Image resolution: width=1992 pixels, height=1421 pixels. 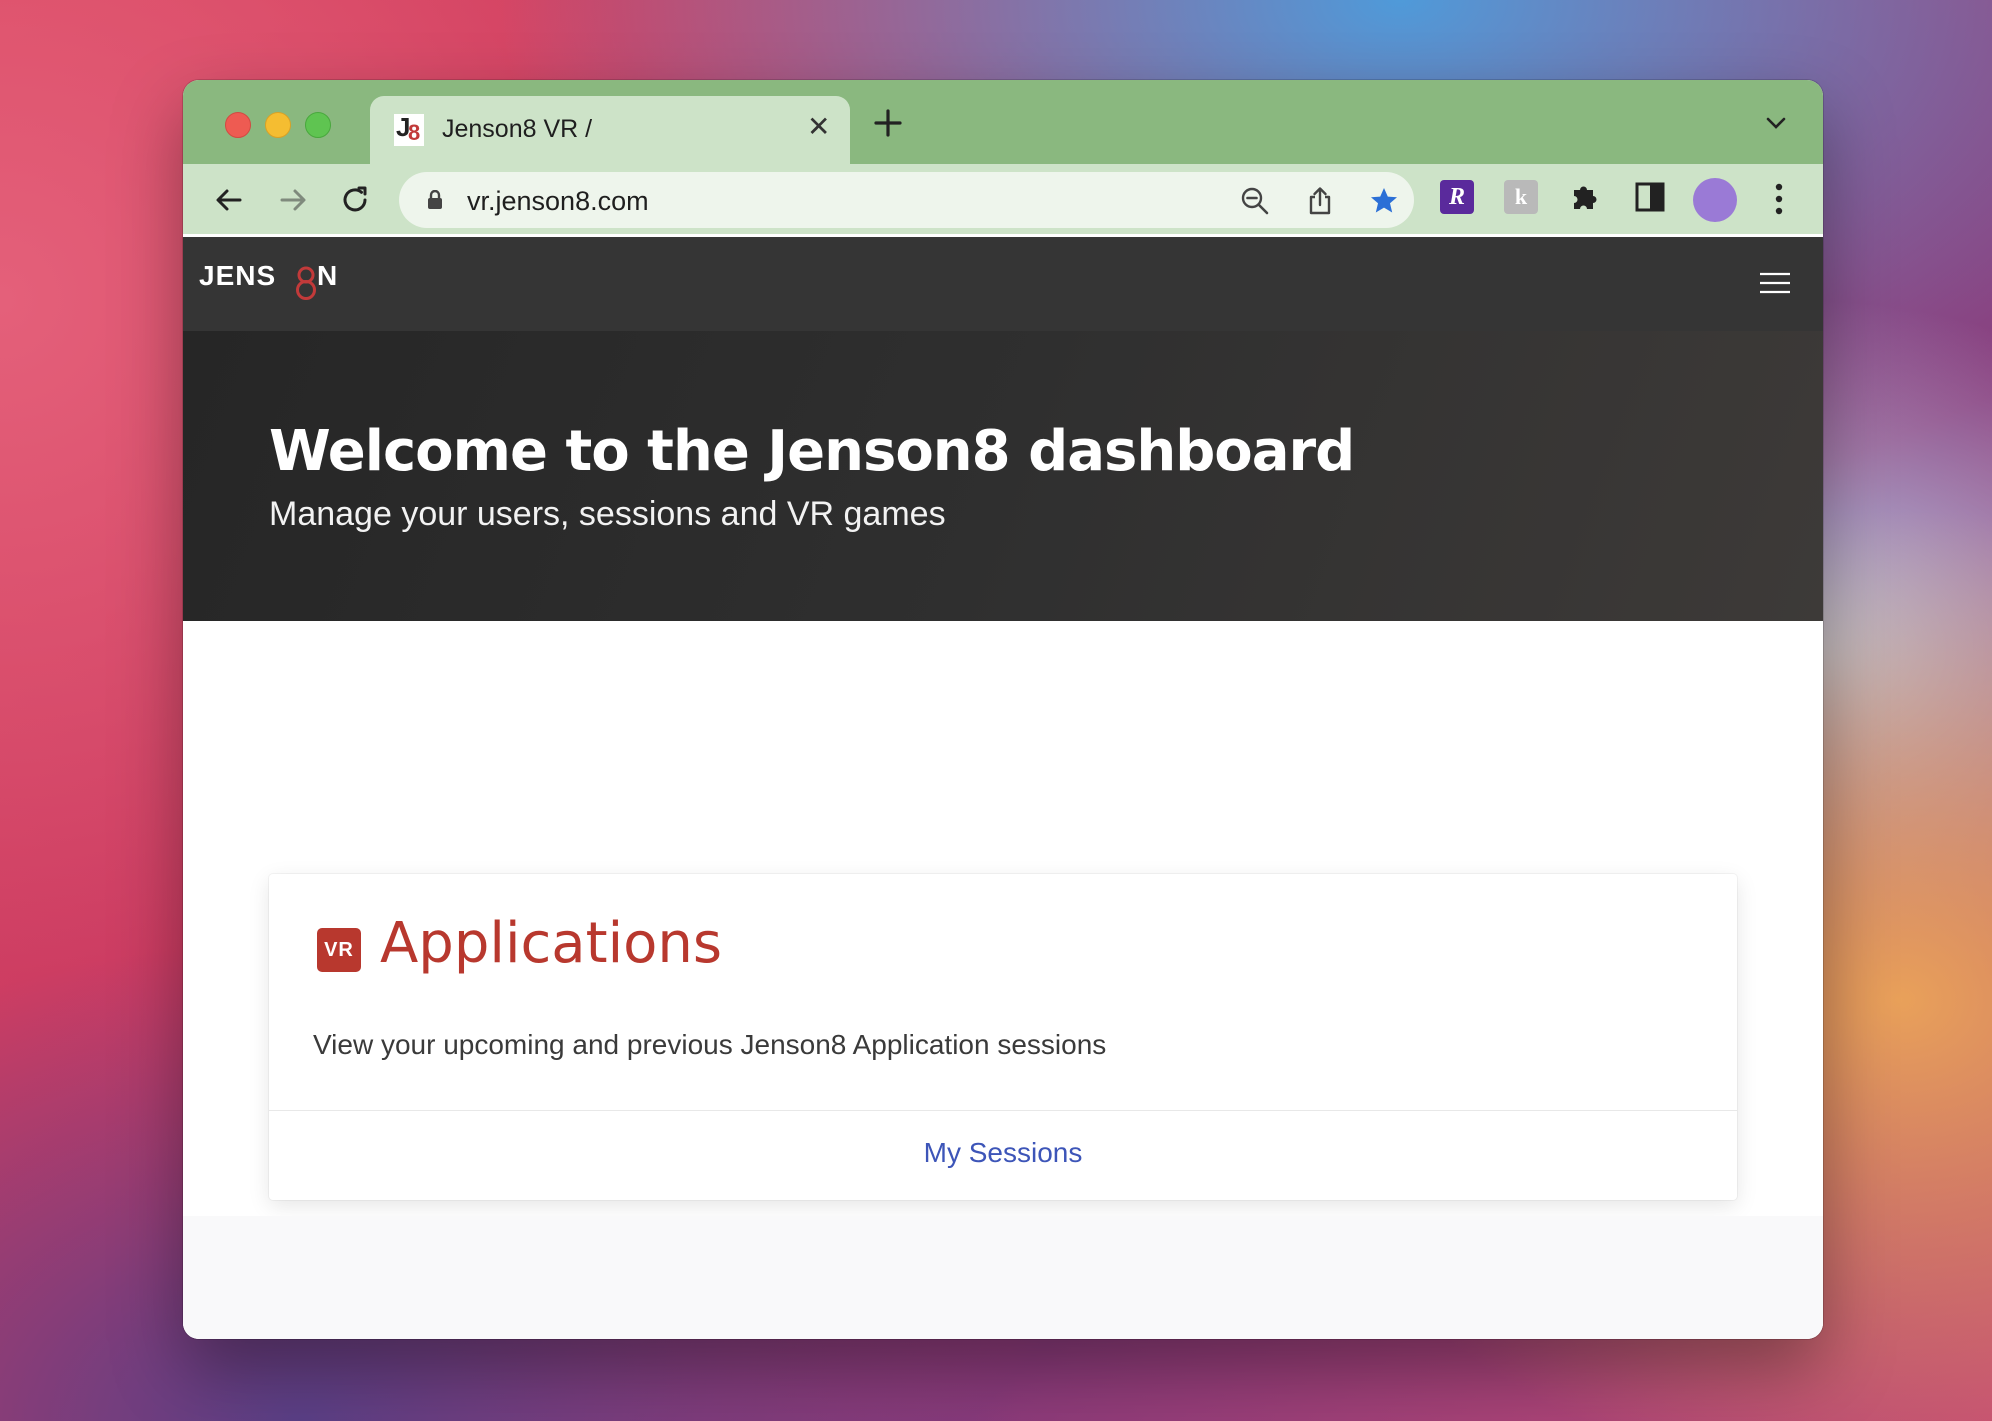 What do you see at coordinates (818, 127) in the screenshot?
I see `tab-close-icon: ✕` at bounding box center [818, 127].